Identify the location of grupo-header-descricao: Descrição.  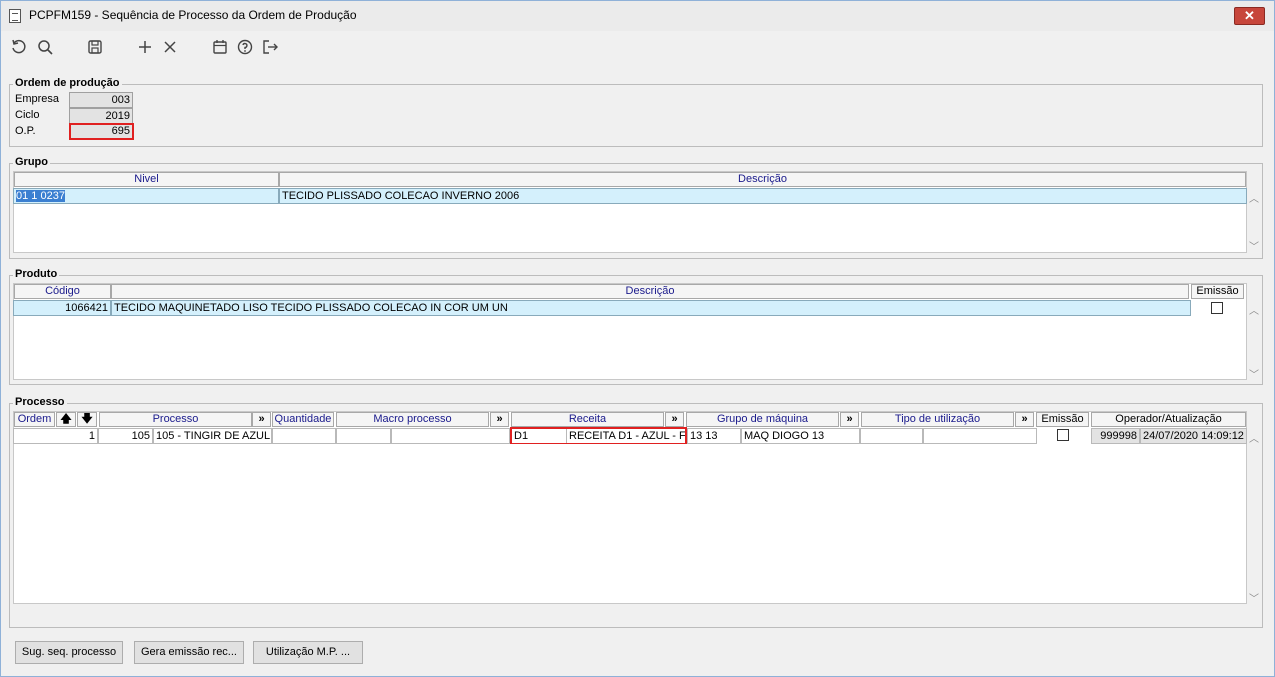
(762, 179).